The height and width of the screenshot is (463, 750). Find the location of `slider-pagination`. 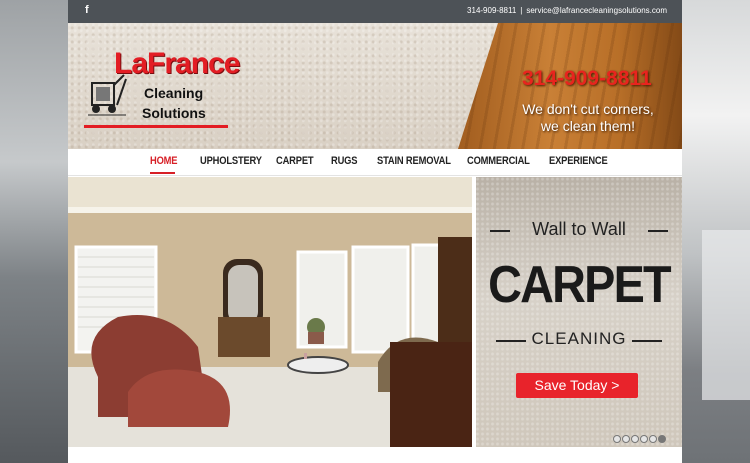

slider-pagination is located at coordinates (640, 438).